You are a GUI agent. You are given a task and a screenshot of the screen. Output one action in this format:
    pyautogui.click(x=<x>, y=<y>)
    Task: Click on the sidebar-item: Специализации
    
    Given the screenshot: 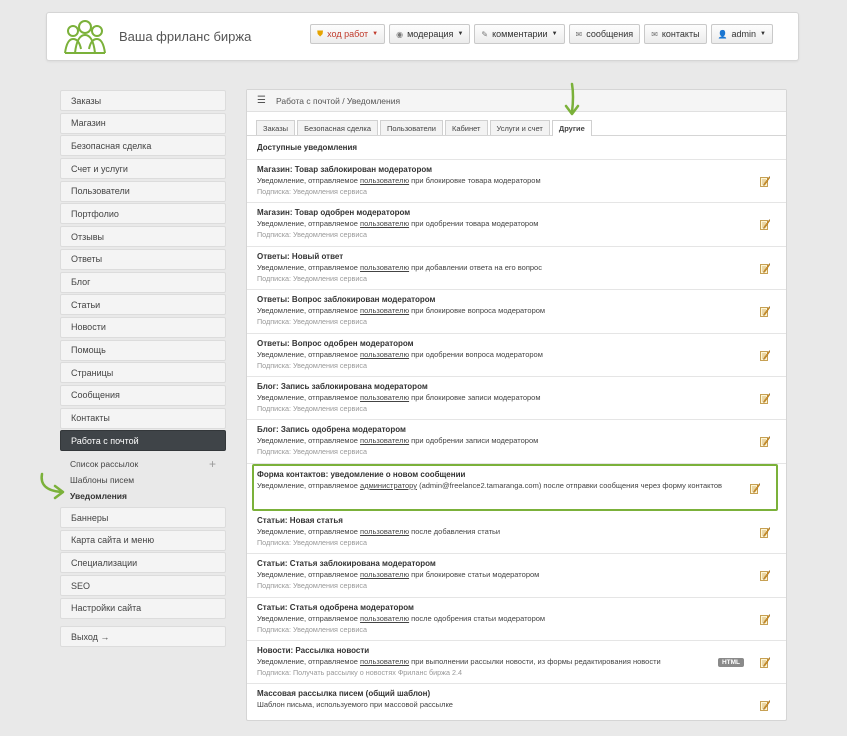 What is the action you would take?
    pyautogui.click(x=143, y=563)
    